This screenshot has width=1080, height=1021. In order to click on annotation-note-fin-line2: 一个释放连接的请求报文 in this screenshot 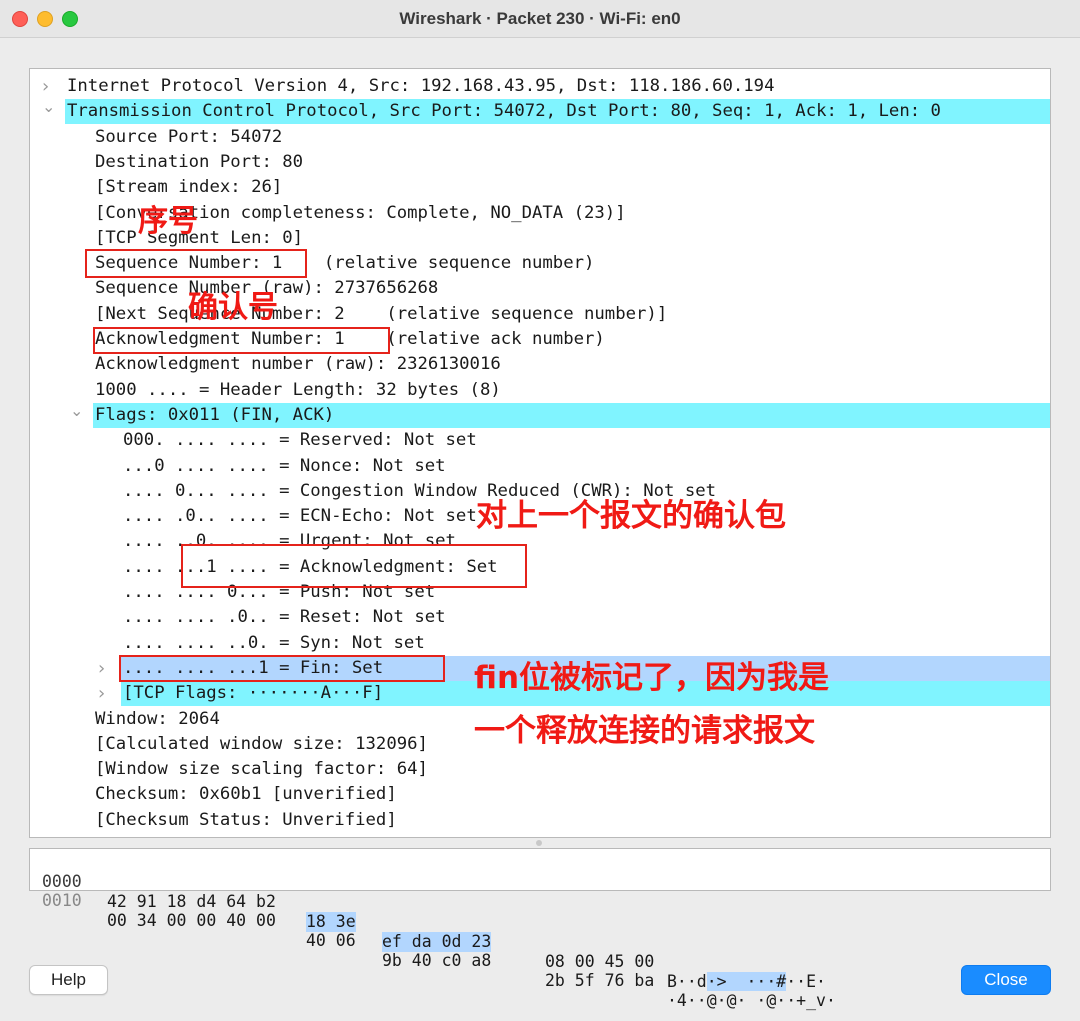, I will do `click(644, 731)`.